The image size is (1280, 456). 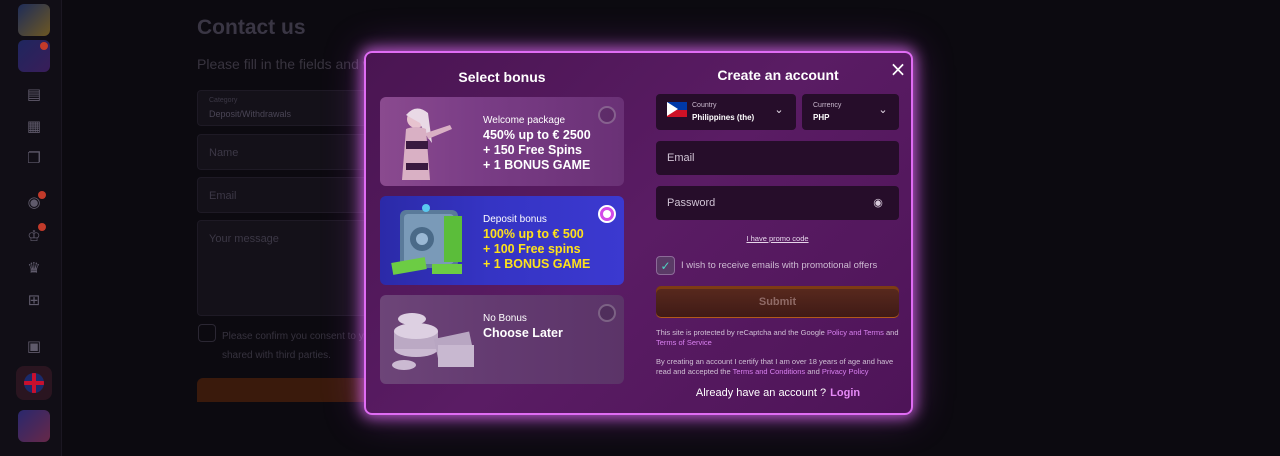 I want to click on page-title: Contact us, so click(x=251, y=27).